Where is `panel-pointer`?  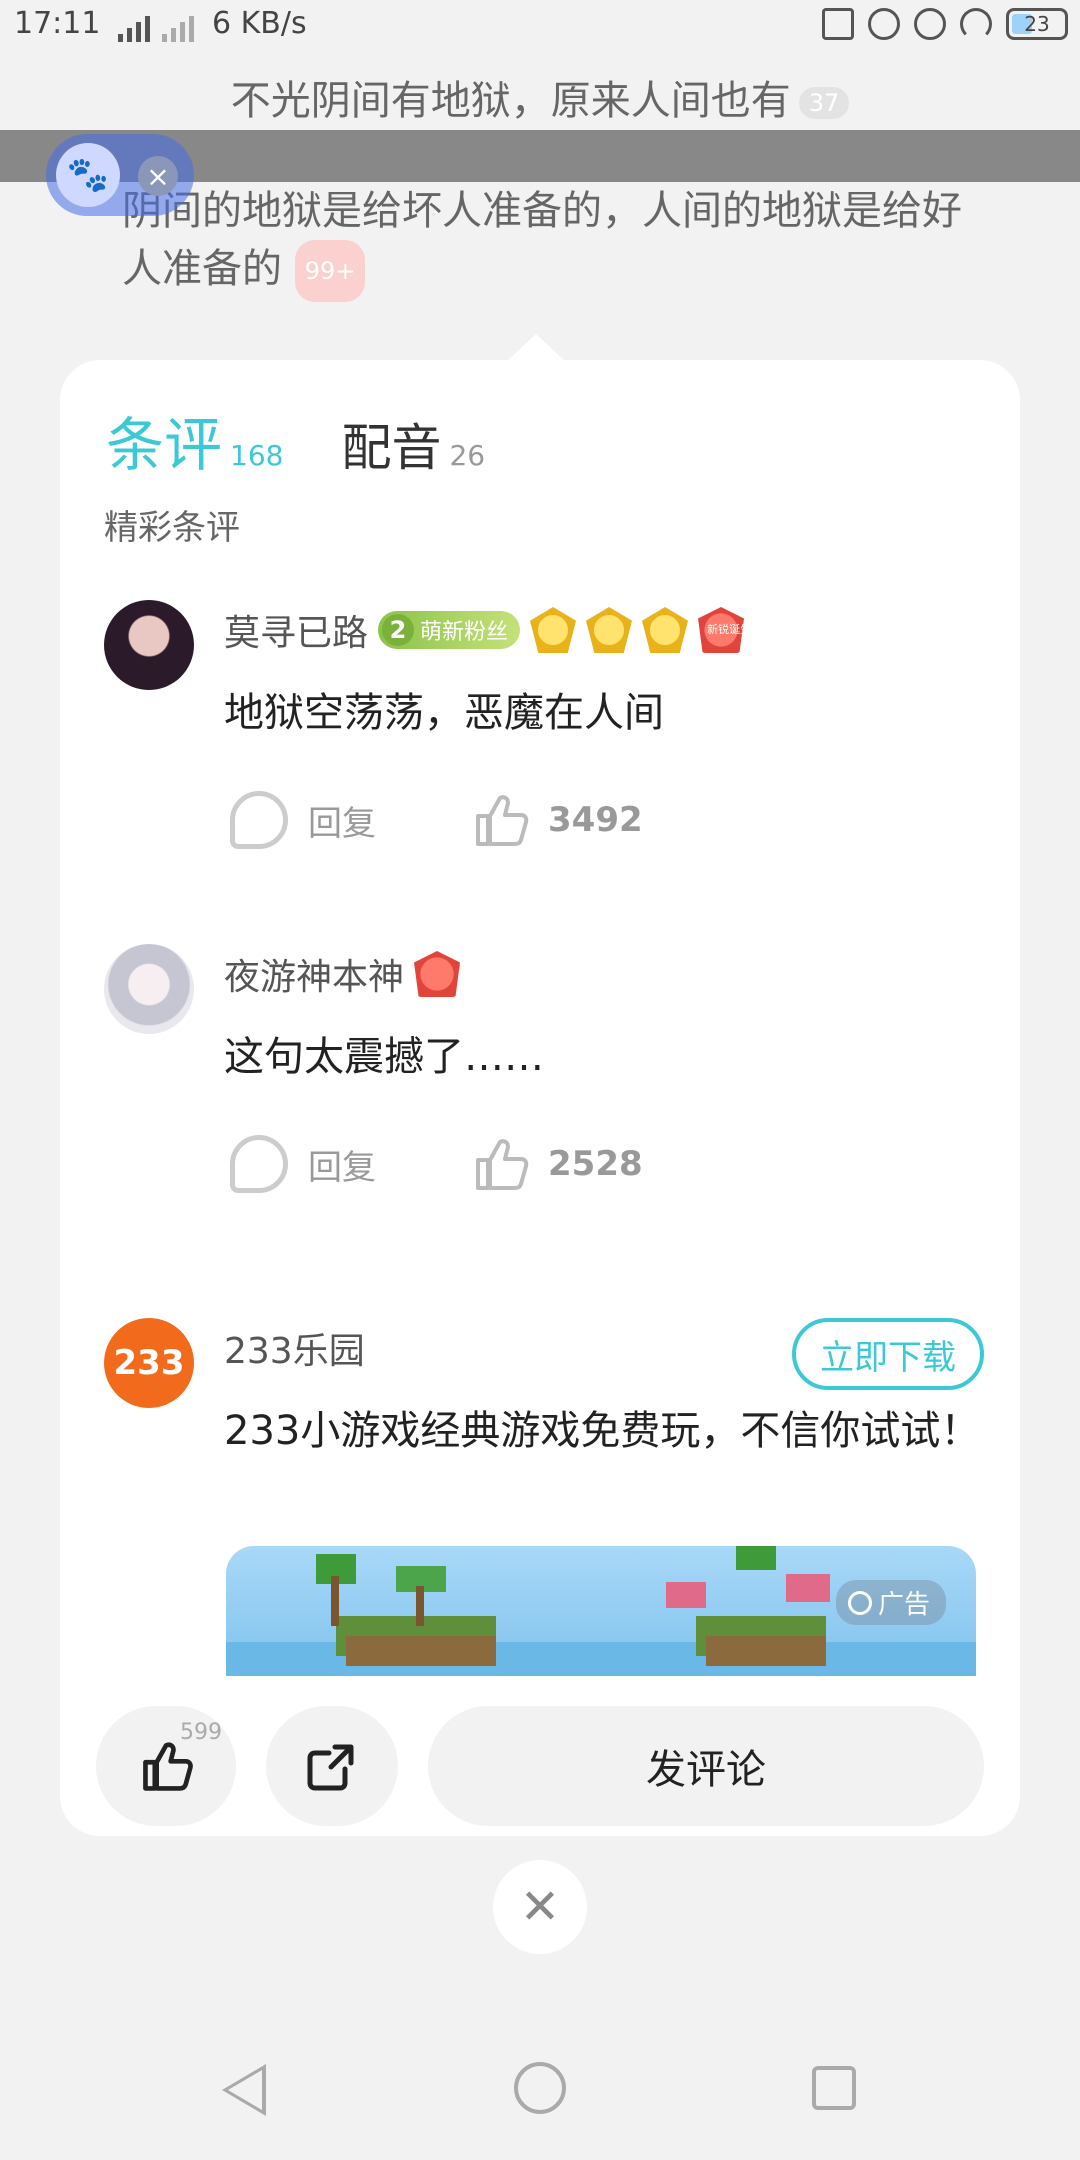 panel-pointer is located at coordinates (536, 348).